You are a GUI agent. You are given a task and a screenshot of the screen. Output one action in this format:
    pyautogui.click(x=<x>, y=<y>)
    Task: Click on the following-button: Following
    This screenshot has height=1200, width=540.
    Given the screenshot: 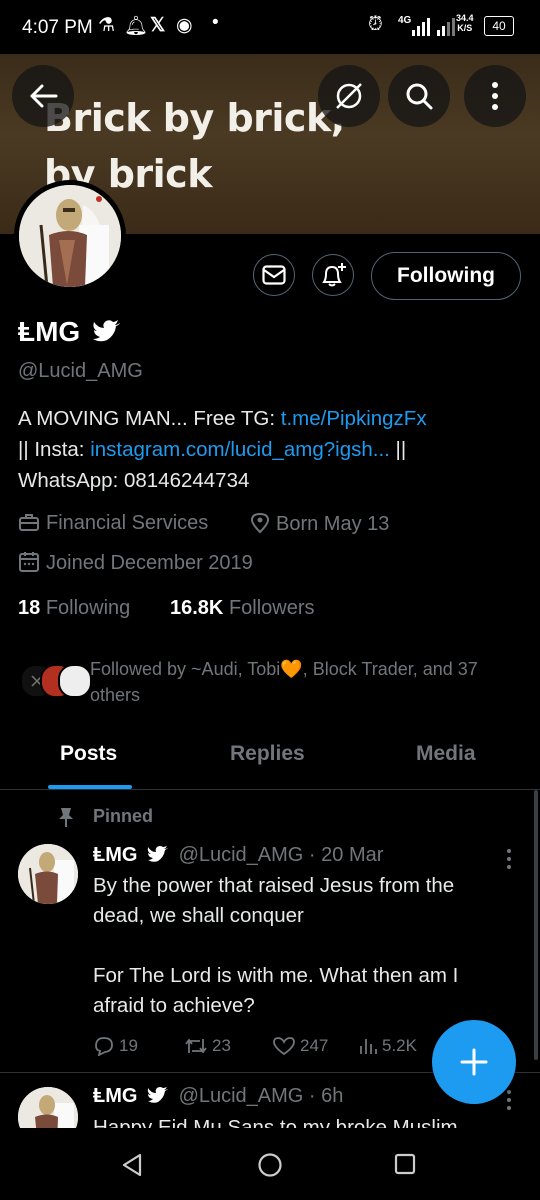 What is the action you would take?
    pyautogui.click(x=446, y=276)
    